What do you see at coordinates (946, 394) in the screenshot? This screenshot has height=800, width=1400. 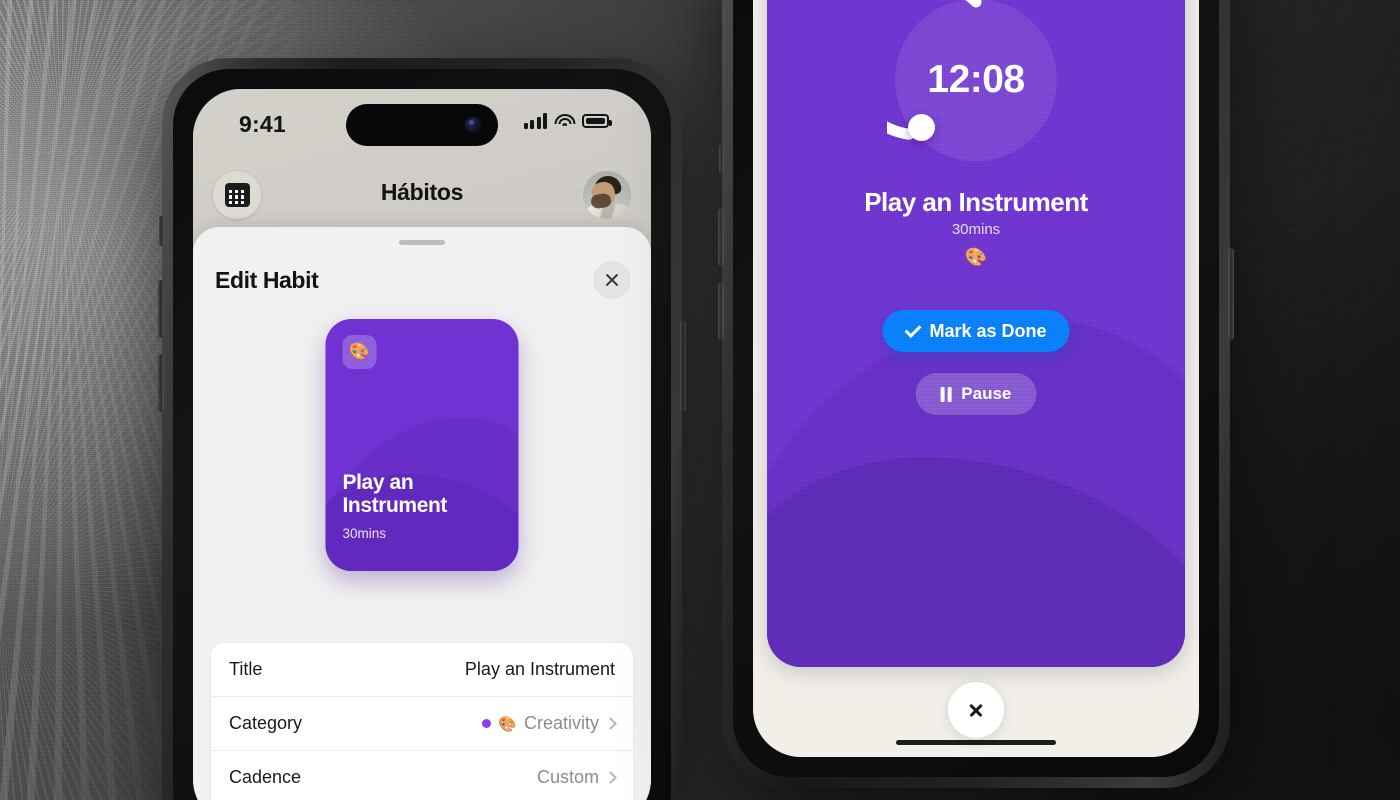 I see `pause-icon` at bounding box center [946, 394].